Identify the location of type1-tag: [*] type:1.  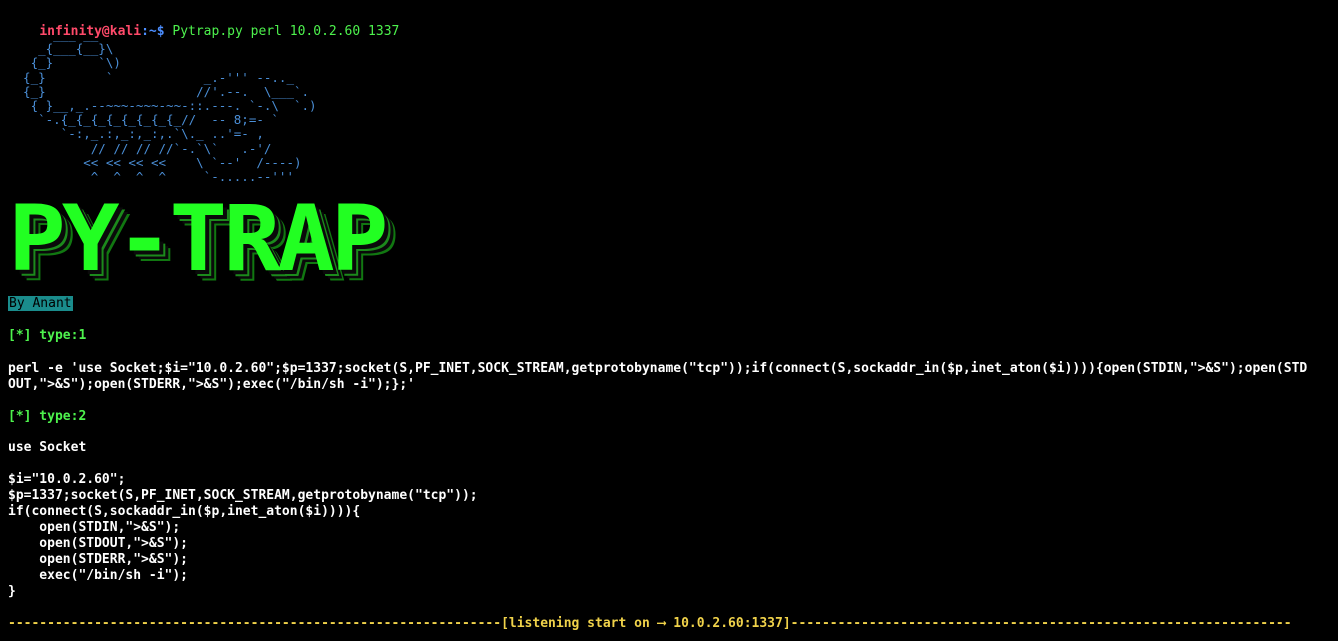
(47, 335).